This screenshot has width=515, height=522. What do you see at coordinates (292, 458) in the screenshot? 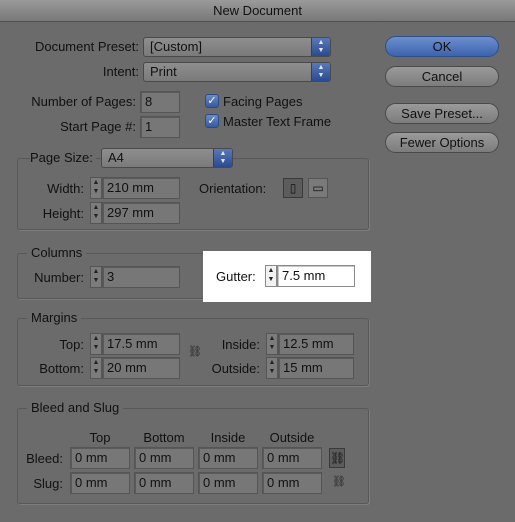
I see `bleed-outside-field: 0 mm` at bounding box center [292, 458].